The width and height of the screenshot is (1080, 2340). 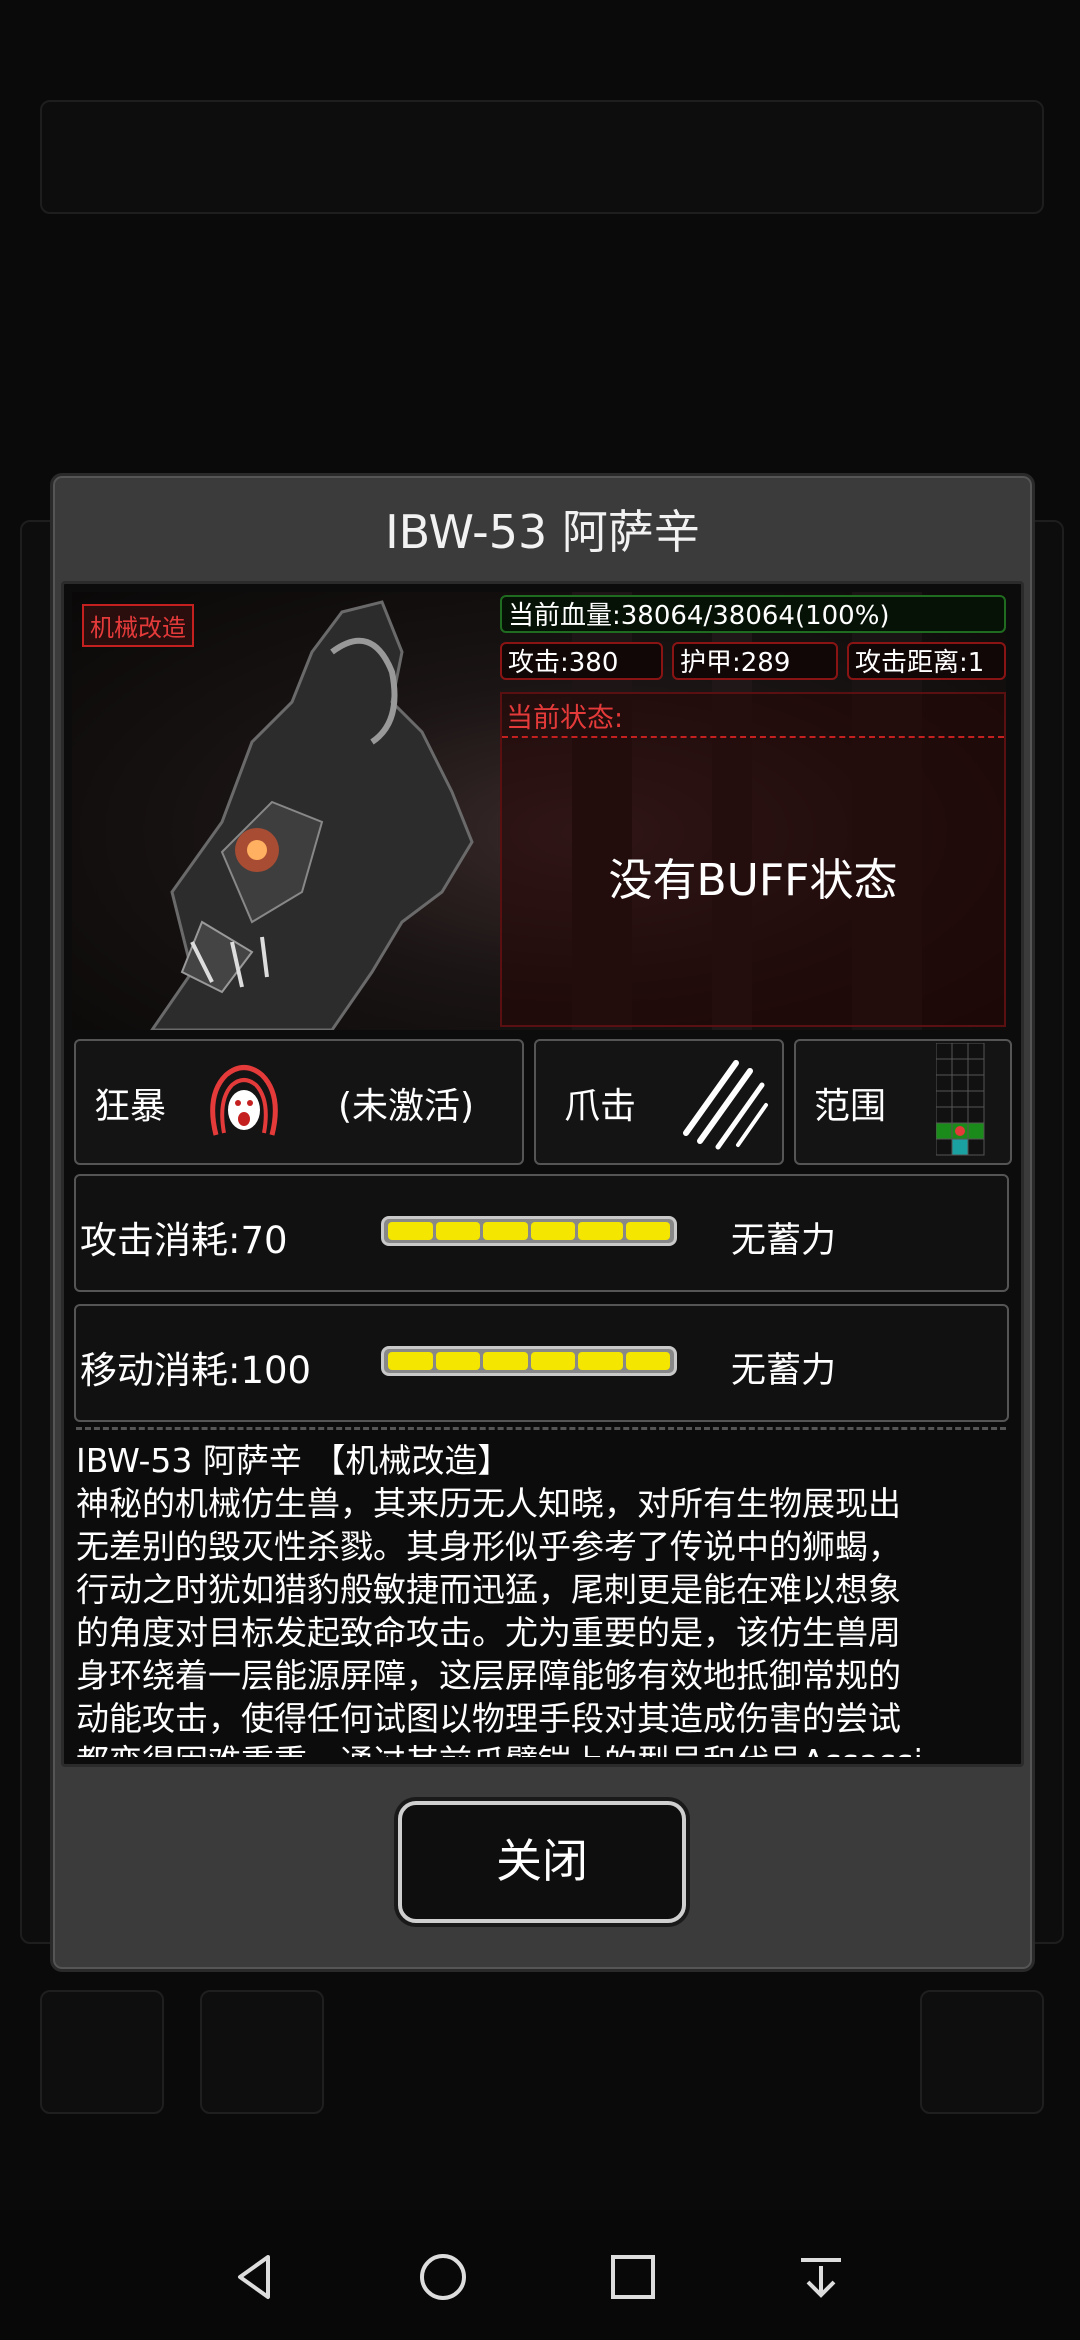 What do you see at coordinates (542, 157) in the screenshot?
I see `background-status-bar` at bounding box center [542, 157].